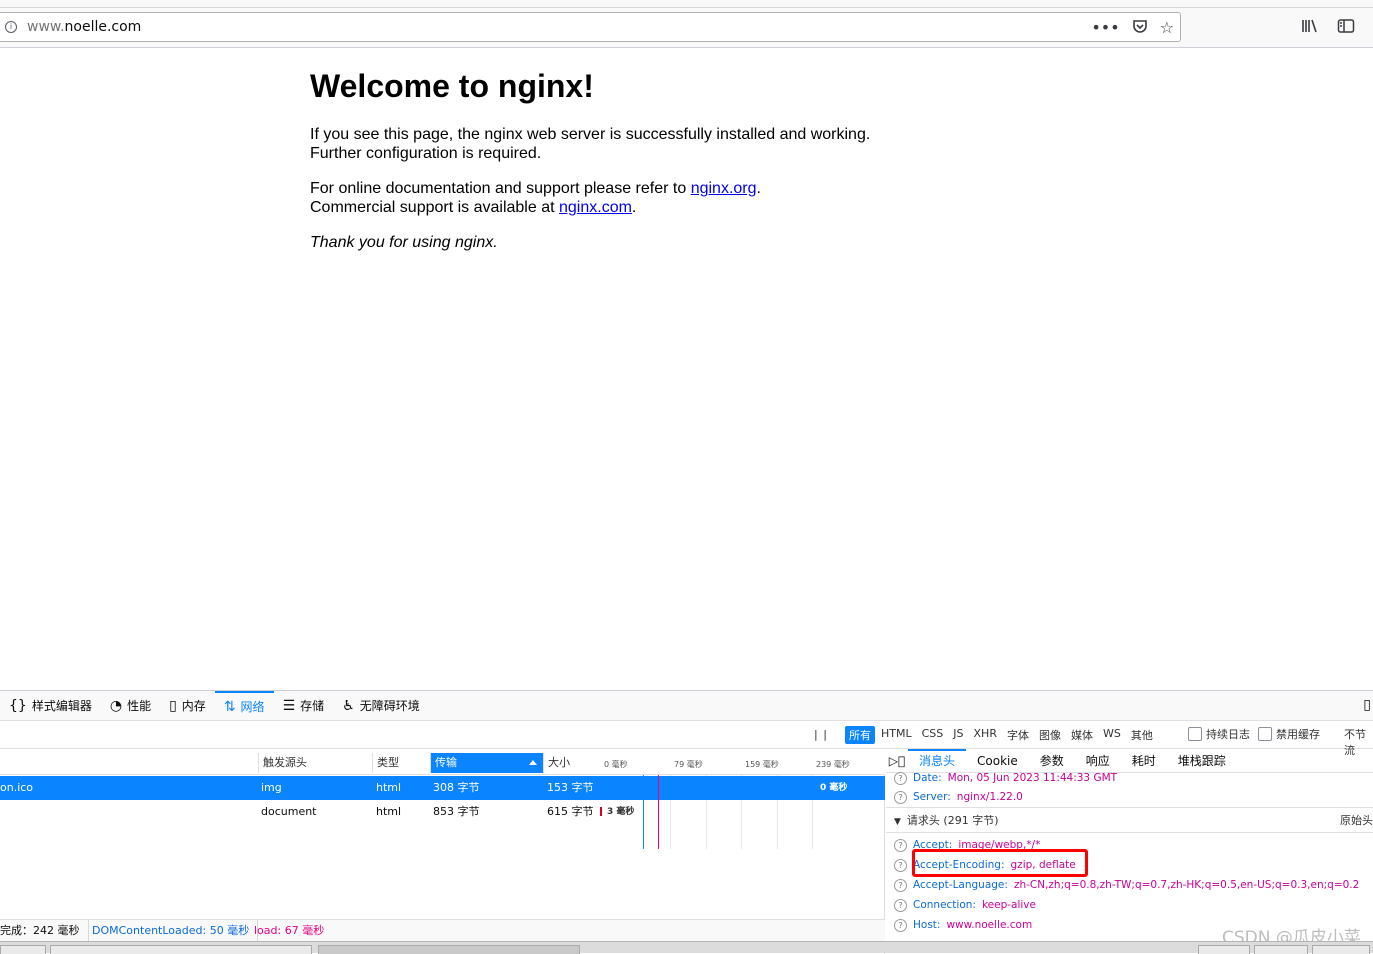 The height and width of the screenshot is (954, 1373). What do you see at coordinates (1144, 761) in the screenshot?
I see `tab-timings: 耗时` at bounding box center [1144, 761].